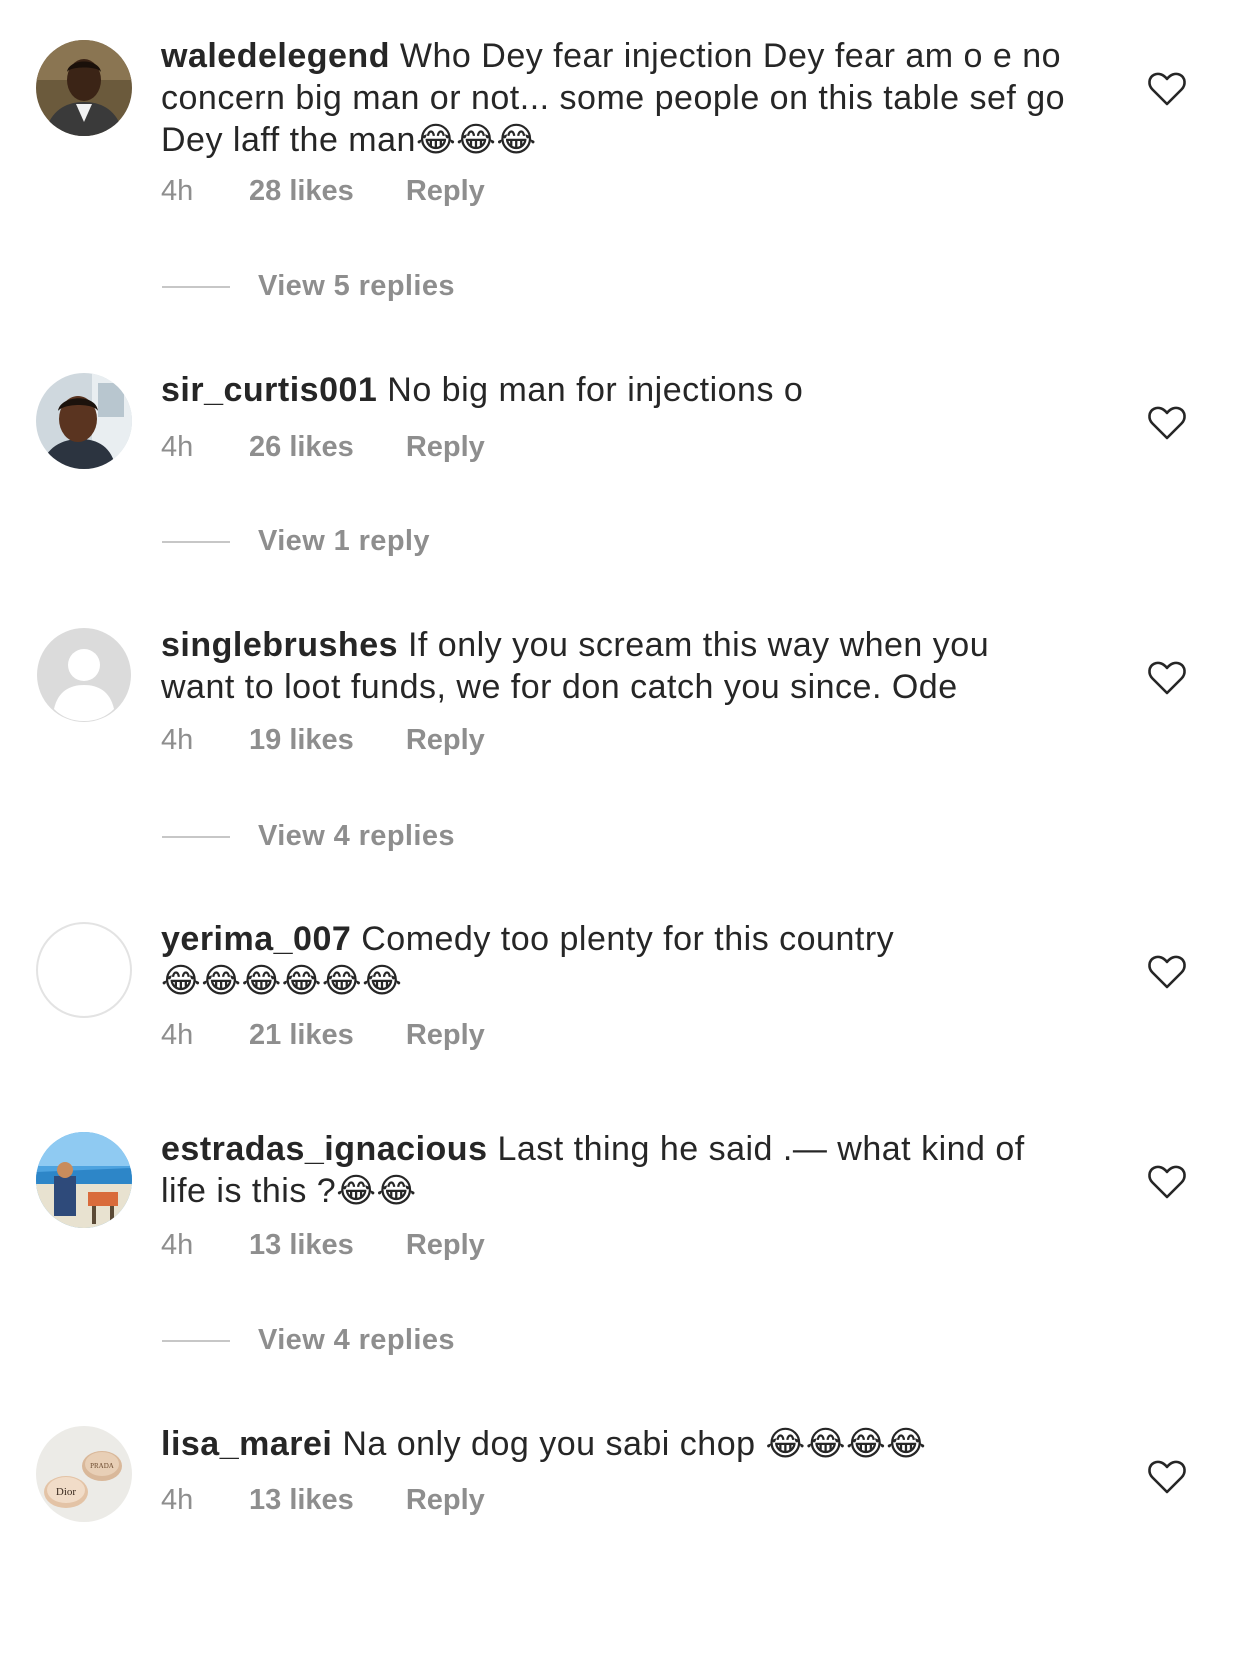 The height and width of the screenshot is (1678, 1242). I want to click on comment-username: singlebrushes, so click(279, 645).